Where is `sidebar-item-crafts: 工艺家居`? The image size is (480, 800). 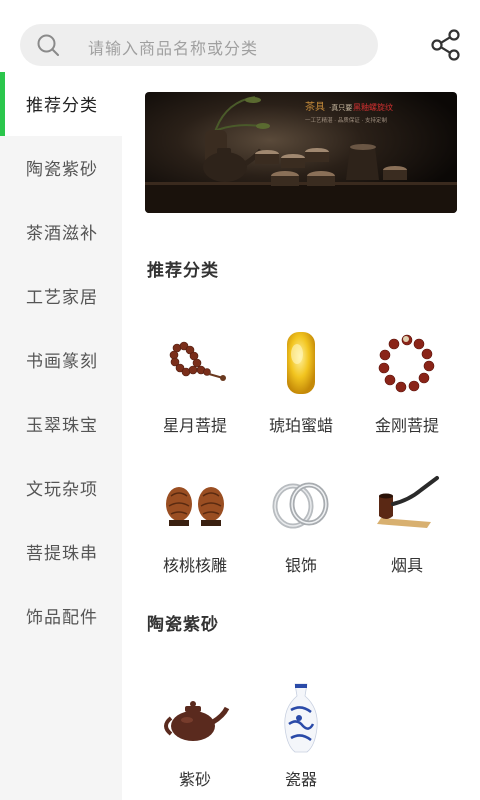
sidebar-item-crafts: 工艺家居 is located at coordinates (61, 296).